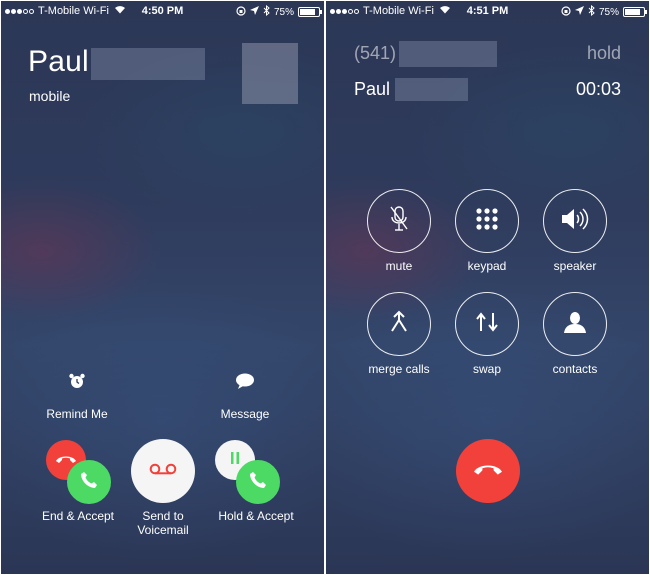 This screenshot has width=650, height=575. What do you see at coordinates (77, 396) in the screenshot?
I see `remind-me-button: Remind Me` at bounding box center [77, 396].